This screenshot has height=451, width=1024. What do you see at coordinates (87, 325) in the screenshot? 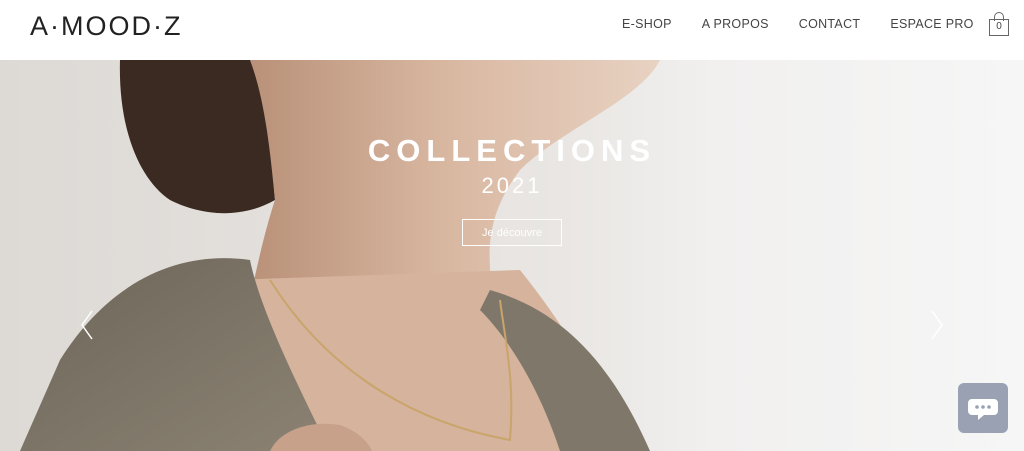
I see `chevron-left-icon` at bounding box center [87, 325].